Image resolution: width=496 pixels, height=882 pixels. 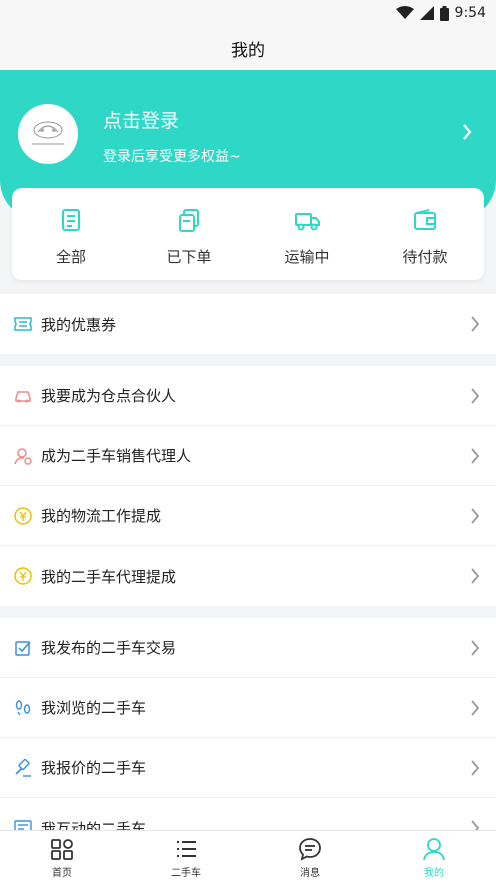 I want to click on menu-item-coupons: 我的优惠券, so click(x=248, y=324).